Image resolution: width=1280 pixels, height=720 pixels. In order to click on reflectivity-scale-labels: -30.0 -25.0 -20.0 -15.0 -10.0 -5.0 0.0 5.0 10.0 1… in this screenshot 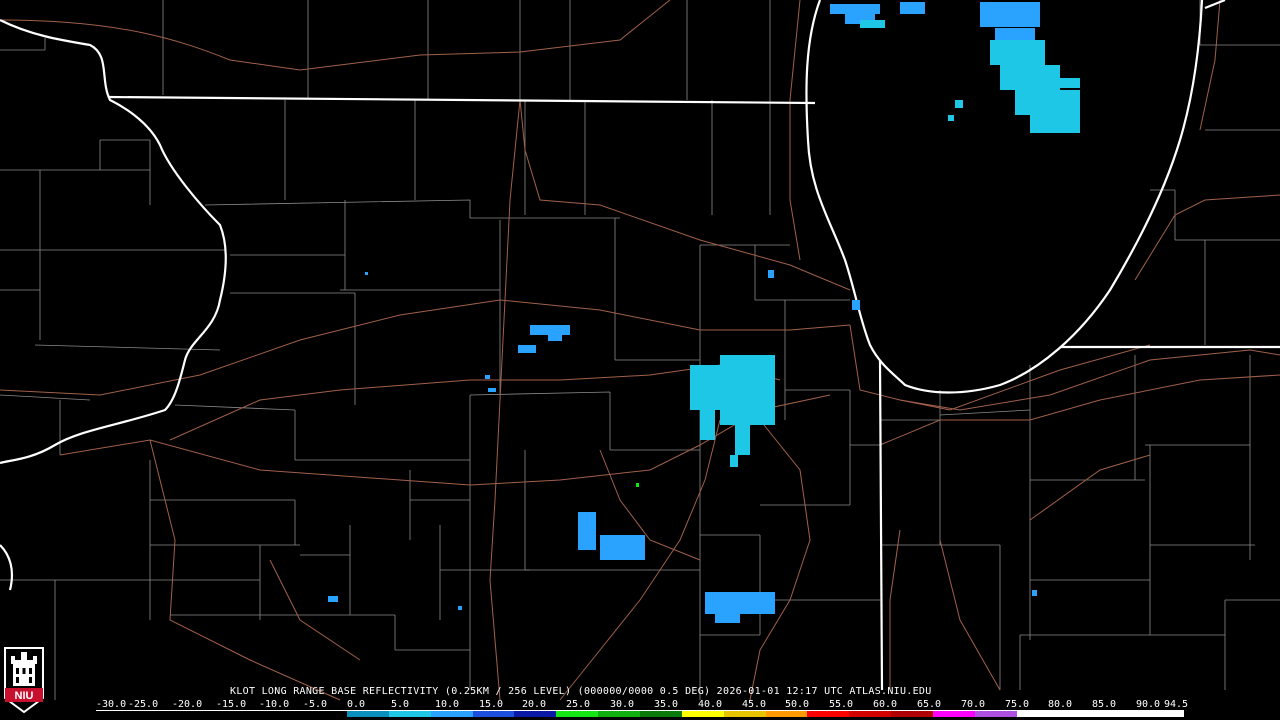, I will do `click(644, 704)`.